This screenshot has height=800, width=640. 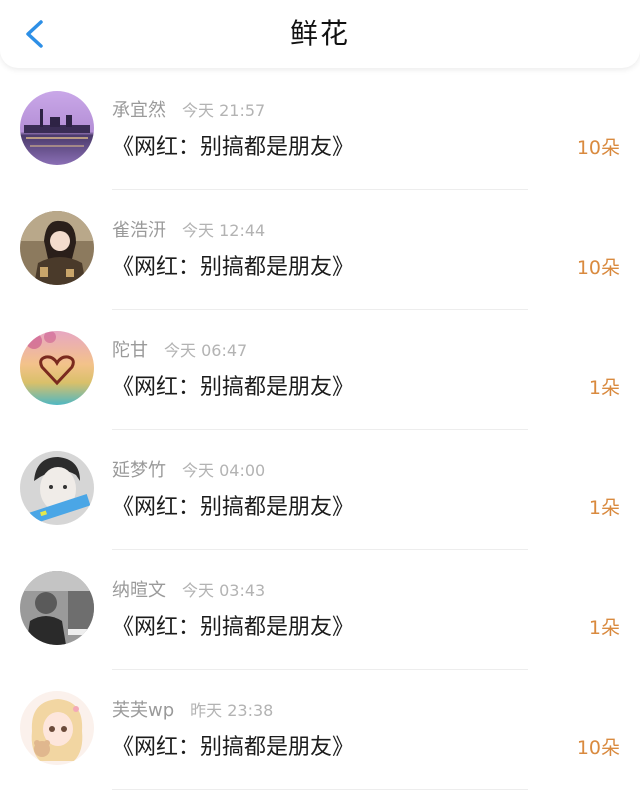 I want to click on sender-name: 延梦竹, so click(x=139, y=470).